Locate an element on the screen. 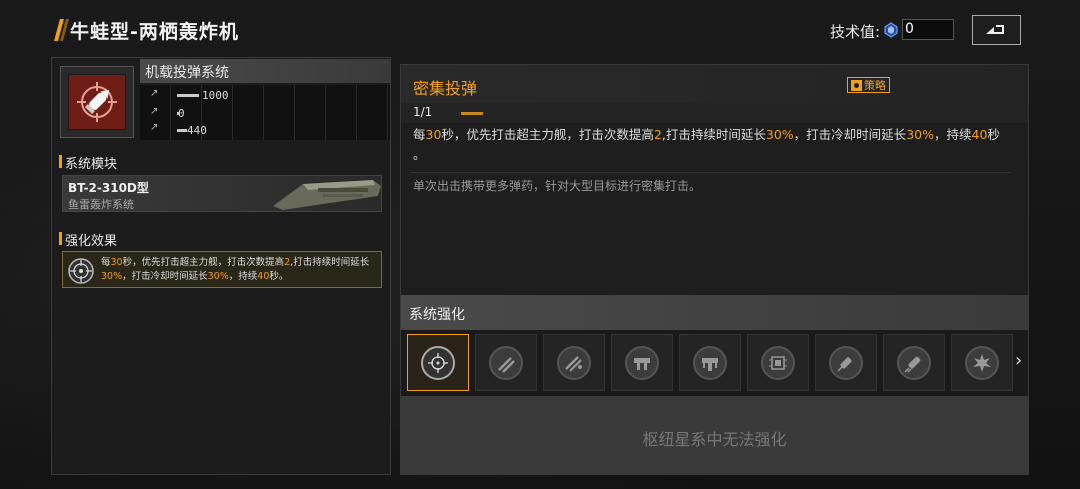 This screenshot has width=1080, height=489. strategy-label: 策略 is located at coordinates (875, 85).